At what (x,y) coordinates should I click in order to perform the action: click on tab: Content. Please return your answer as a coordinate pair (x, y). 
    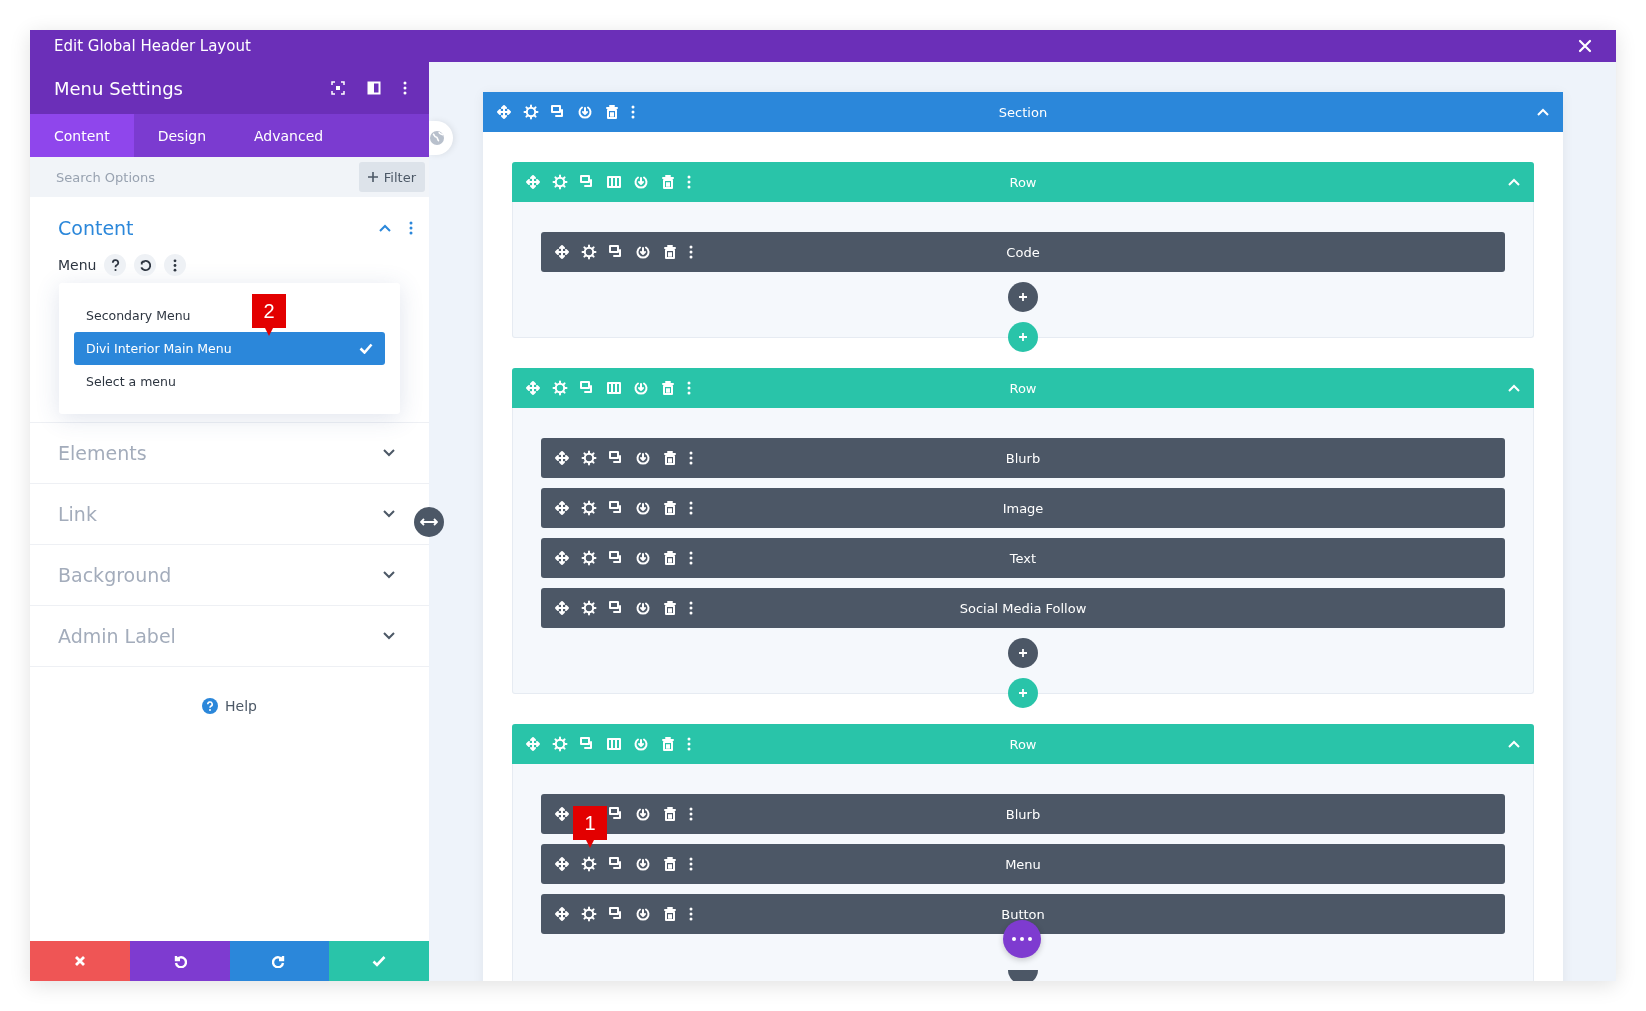
    Looking at the image, I should click on (82, 135).